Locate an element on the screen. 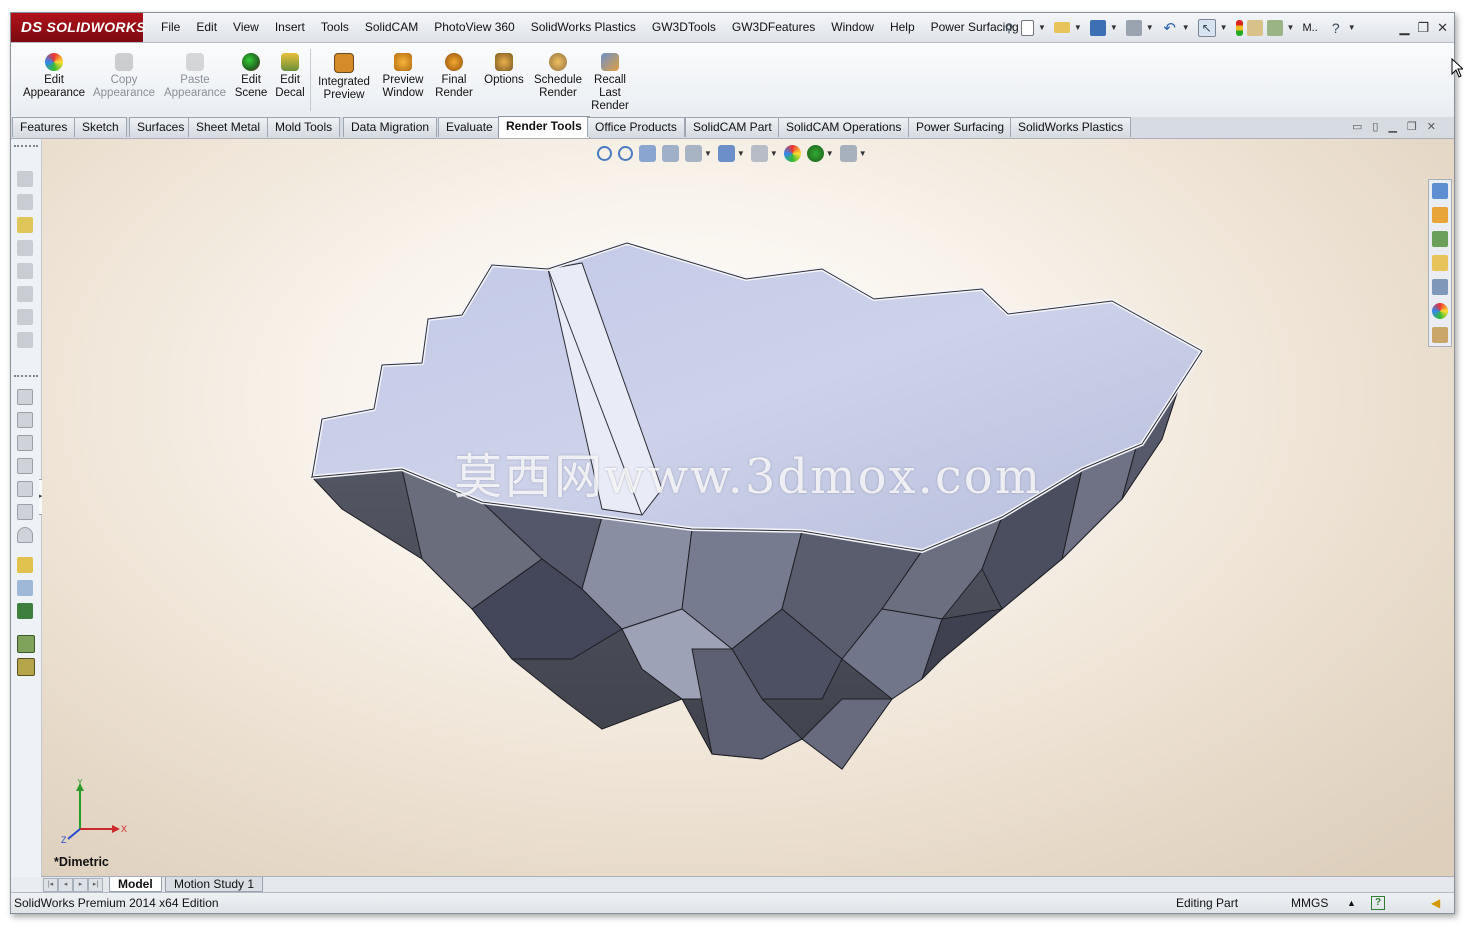 Image resolution: width=1483 pixels, height=932 pixels. tab-surfaces: Surfaces is located at coordinates (161, 127).